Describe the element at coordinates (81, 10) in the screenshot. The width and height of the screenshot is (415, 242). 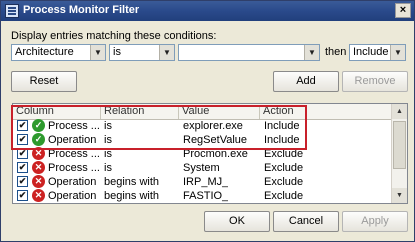
I see `window-title: Process Monitor Filter` at that location.